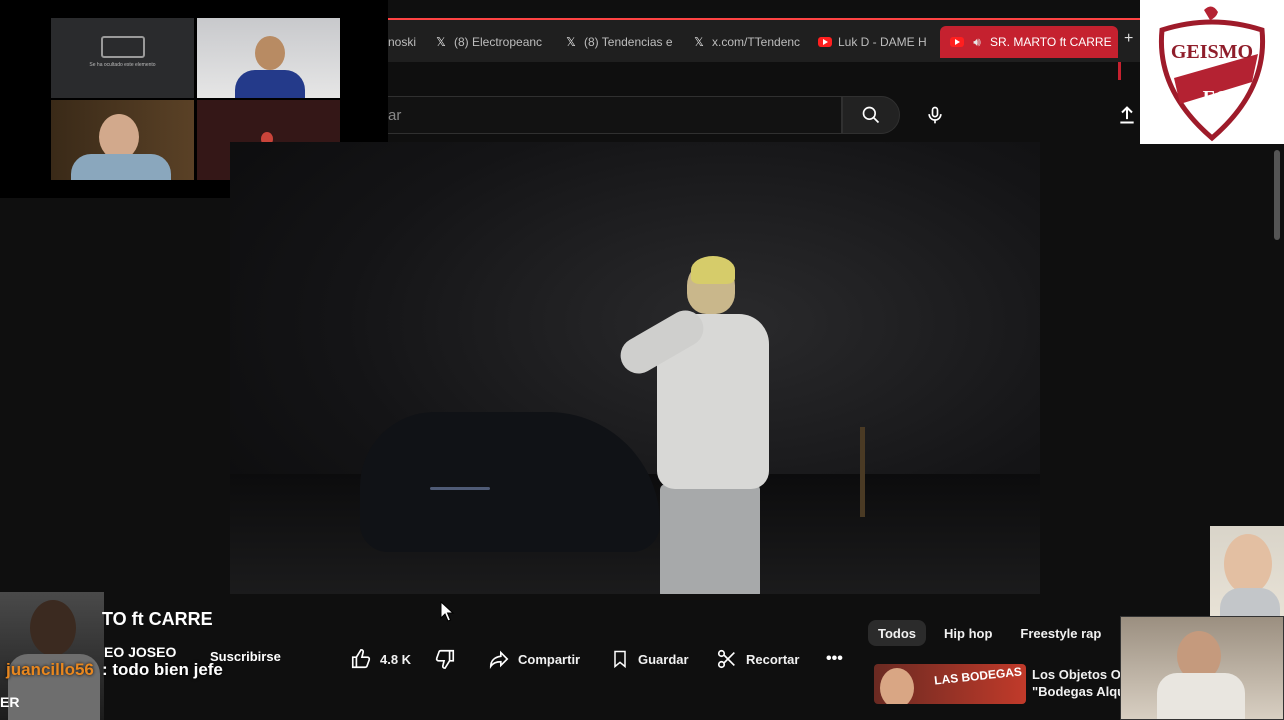 The width and height of the screenshot is (1284, 720). I want to click on tab-1: noski, so click(402, 42).